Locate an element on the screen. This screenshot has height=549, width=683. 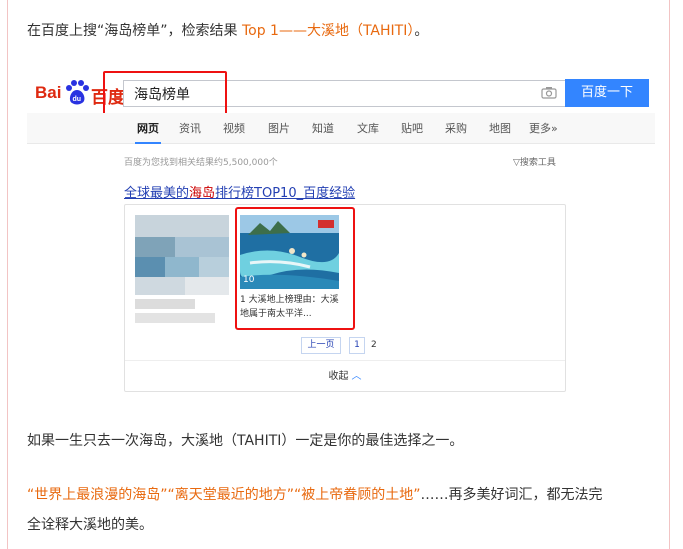
result-title-post: 排行榜TOP10_百度经验 is located at coordinates (285, 193).